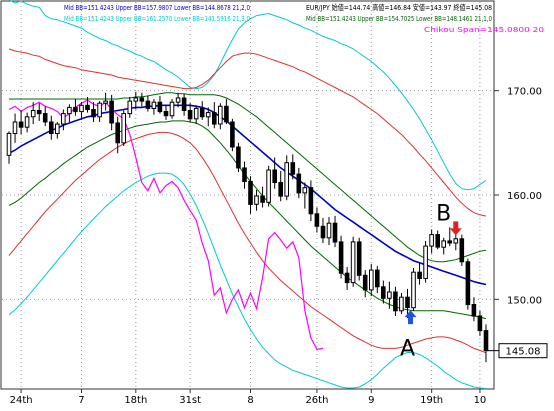 The image size is (554, 411). I want to click on y-tick-label: 170.00, so click(524, 92).